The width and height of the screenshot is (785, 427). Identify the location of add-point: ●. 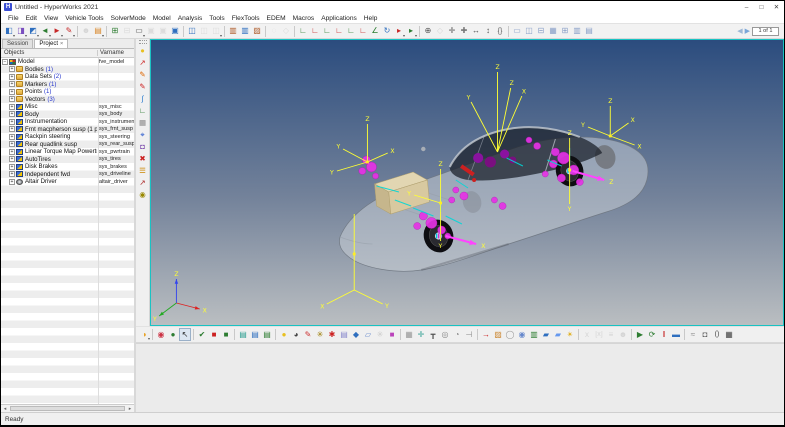
(284, 334).